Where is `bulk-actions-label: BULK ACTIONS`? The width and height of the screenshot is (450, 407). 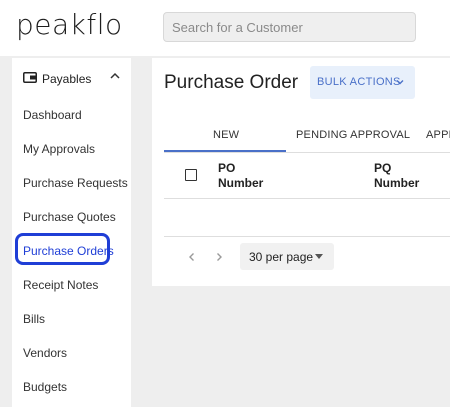 bulk-actions-label: BULK ACTIONS is located at coordinates (359, 82).